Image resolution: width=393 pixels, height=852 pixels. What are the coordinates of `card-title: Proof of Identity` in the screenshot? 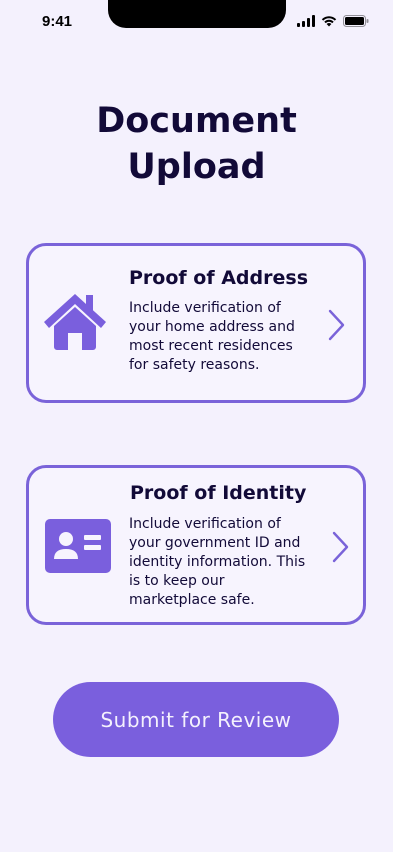 It's located at (218, 493).